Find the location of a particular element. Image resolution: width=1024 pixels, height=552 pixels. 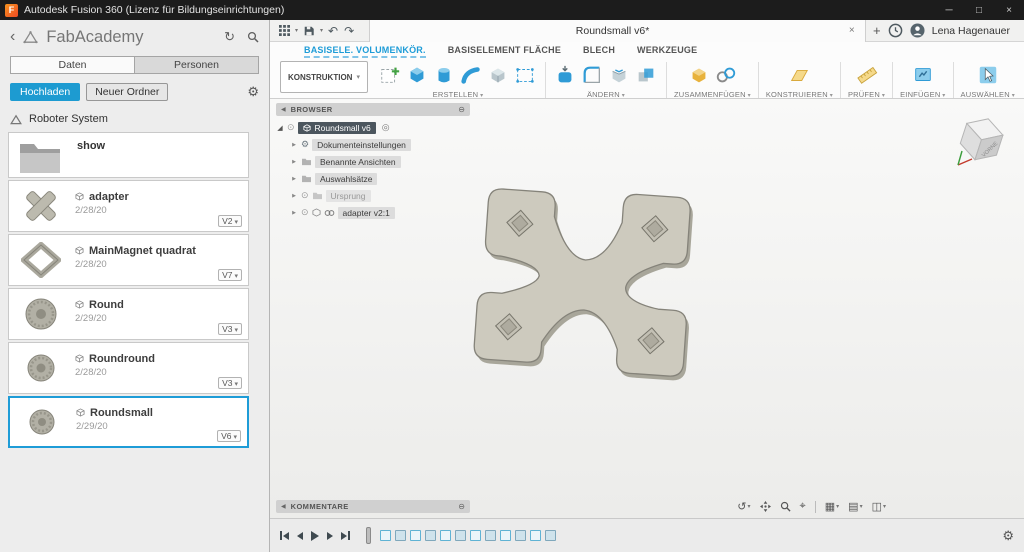

insert-icon is located at coordinates (922, 74).